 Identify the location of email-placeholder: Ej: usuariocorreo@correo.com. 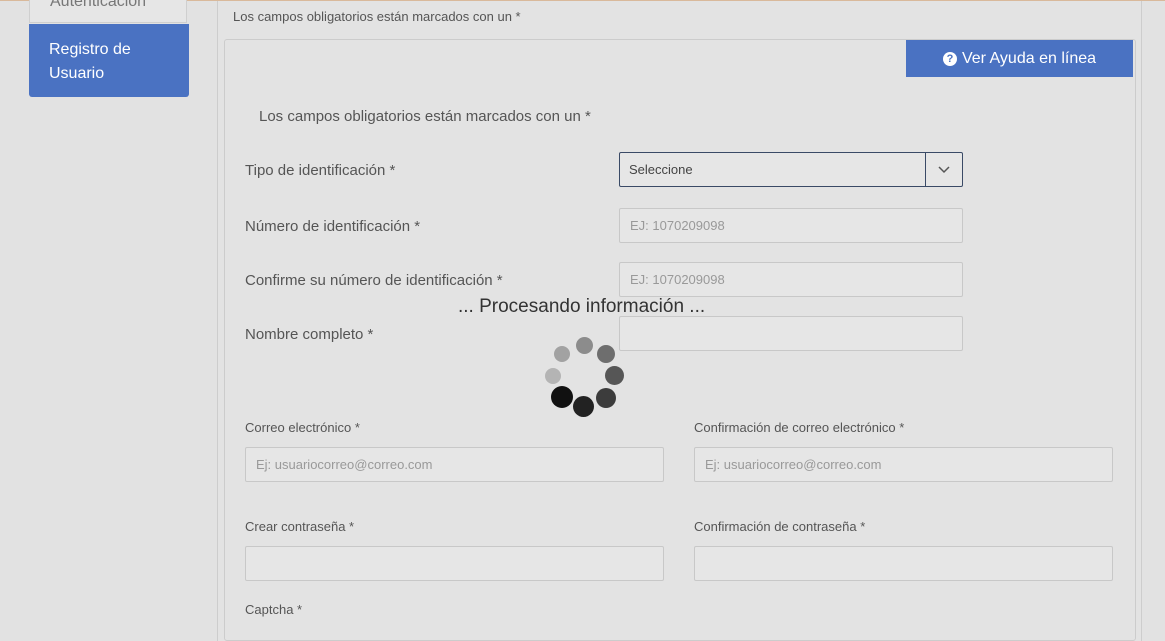
(344, 464).